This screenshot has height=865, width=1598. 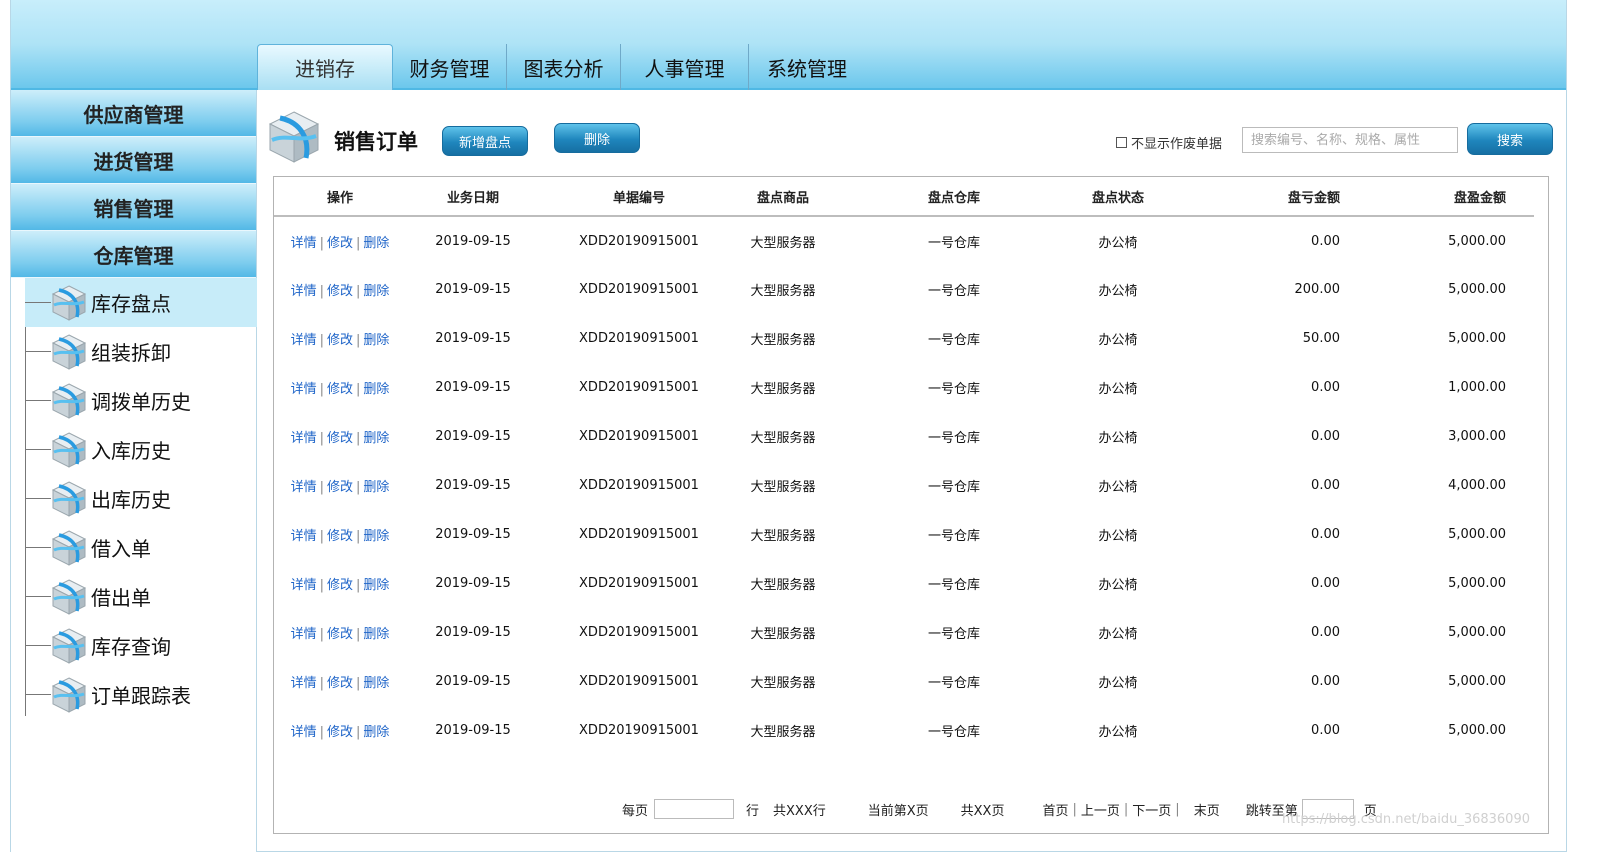 What do you see at coordinates (141, 302) in the screenshot?
I see `sidebar-item-0: 库存盘点` at bounding box center [141, 302].